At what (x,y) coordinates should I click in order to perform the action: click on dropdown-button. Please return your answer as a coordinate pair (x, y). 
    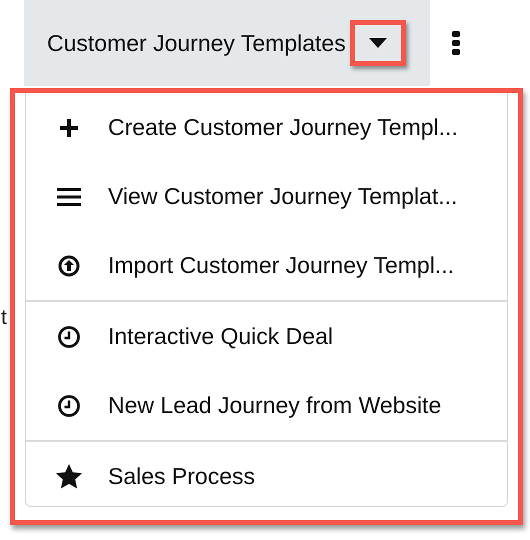
    Looking at the image, I should click on (378, 43).